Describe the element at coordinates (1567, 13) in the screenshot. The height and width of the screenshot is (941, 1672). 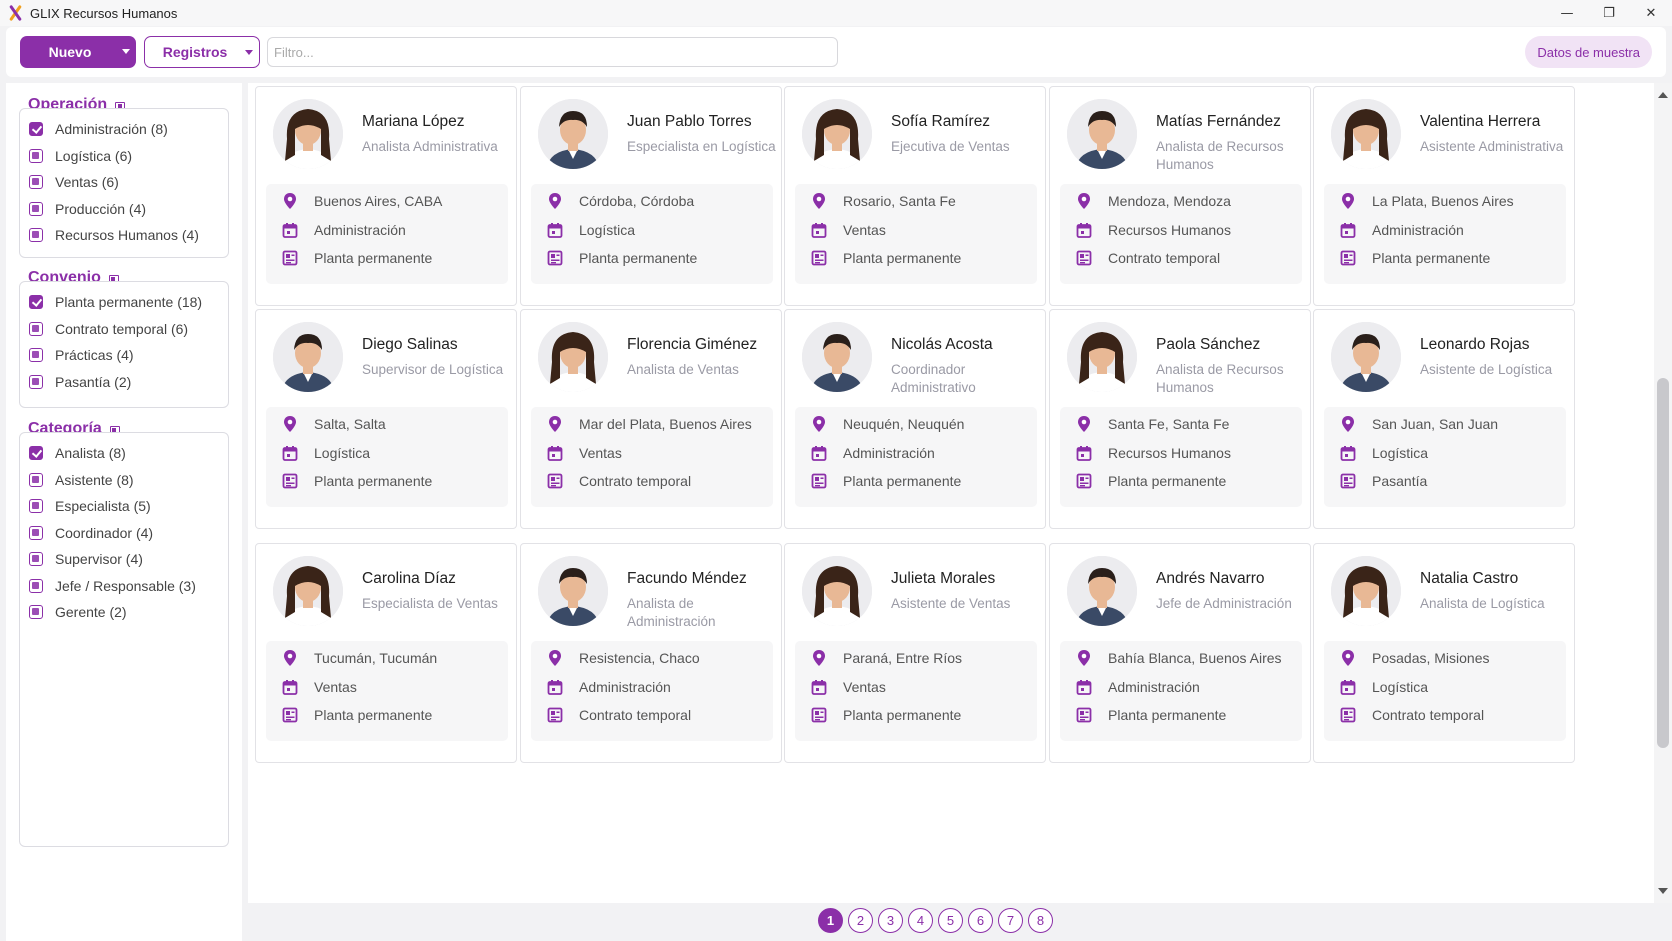
I see `minimize-button: —` at that location.